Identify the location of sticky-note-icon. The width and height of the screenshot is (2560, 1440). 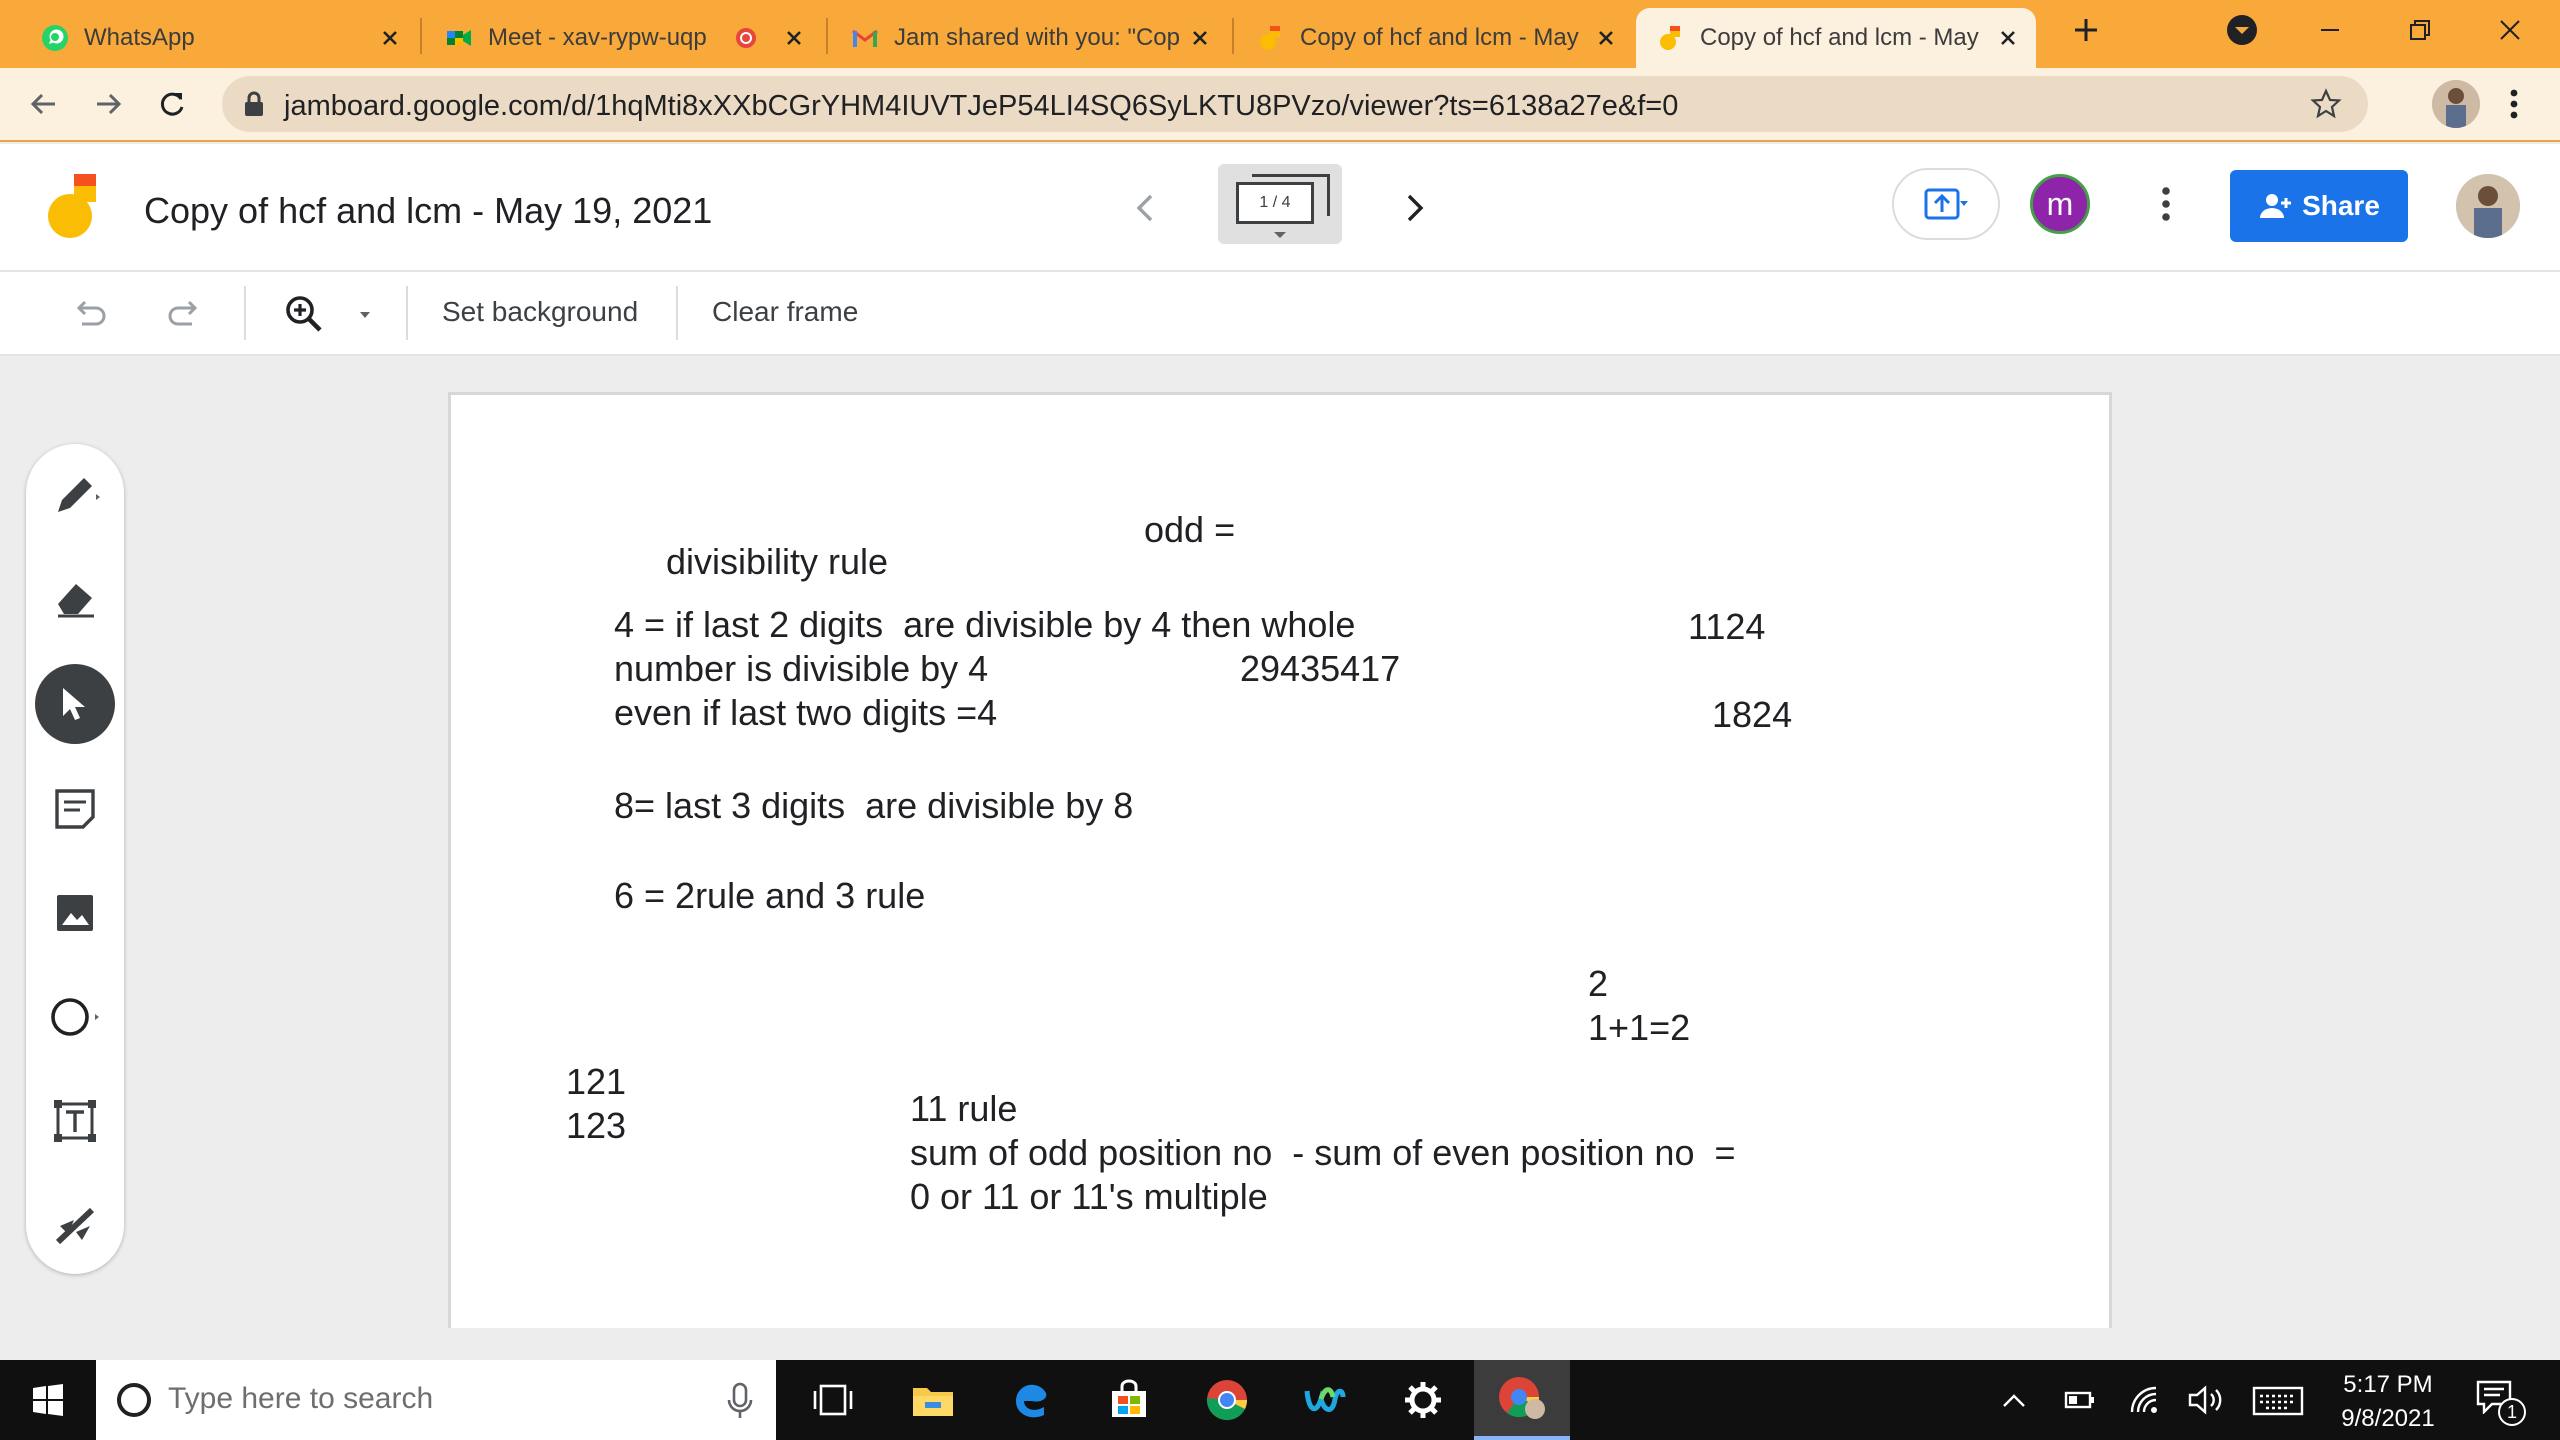
(75, 809).